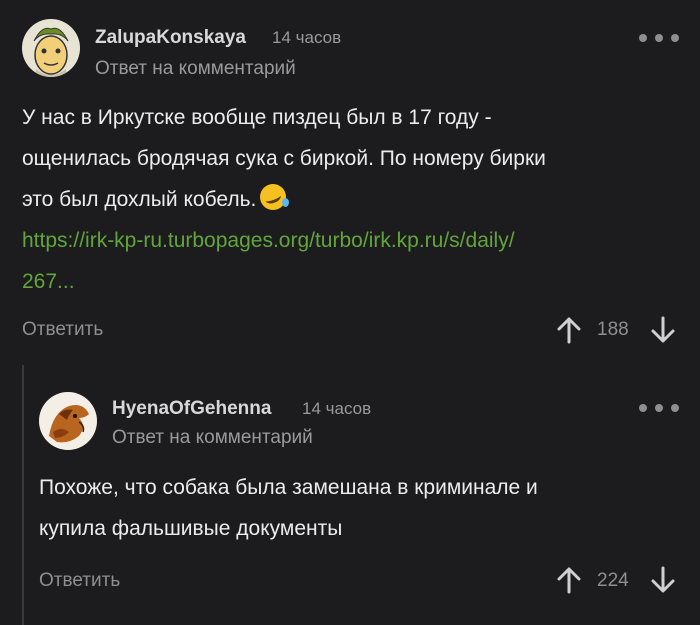  I want to click on comment-line: купила фальшивые документы, so click(191, 528).